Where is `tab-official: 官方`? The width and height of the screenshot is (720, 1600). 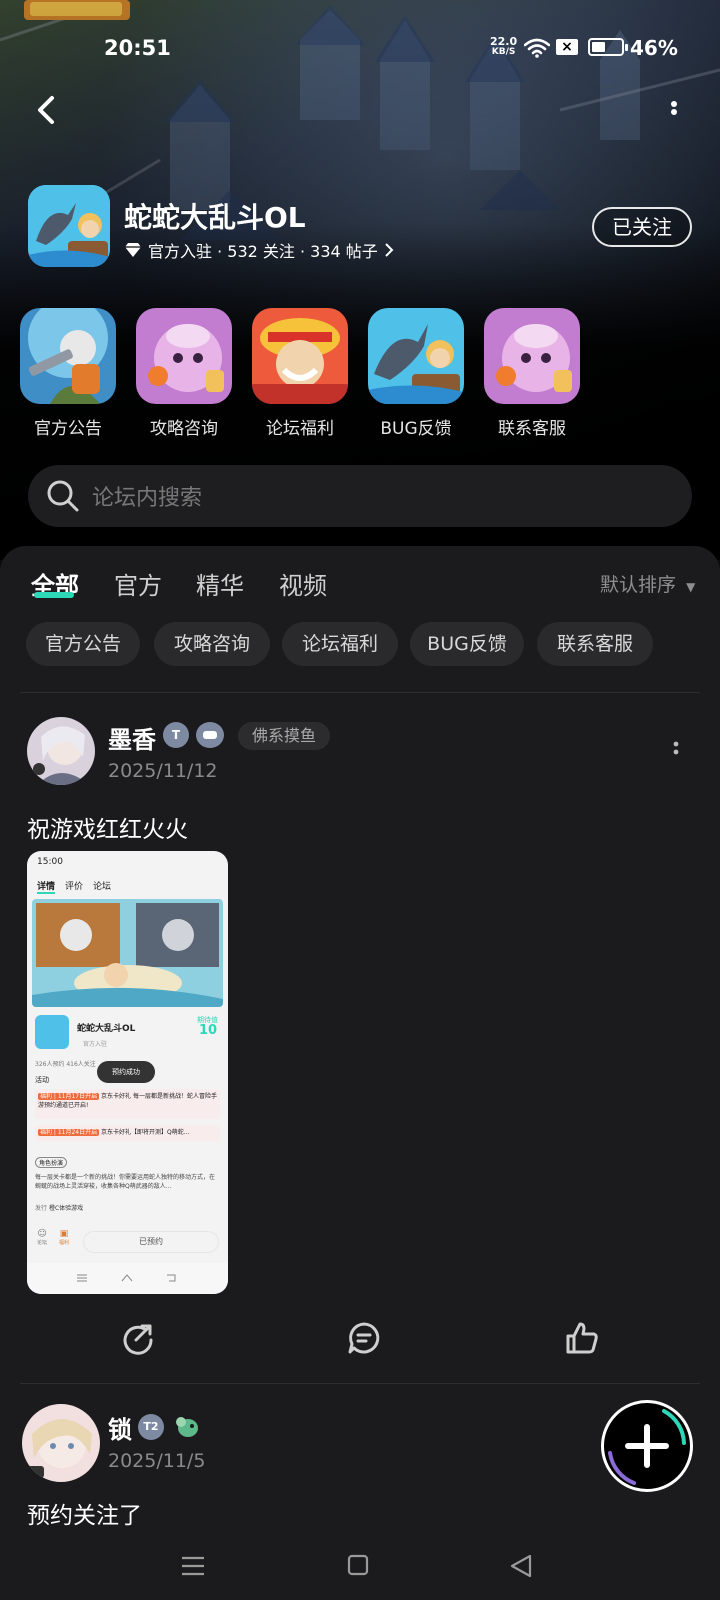
tab-official: 官方 is located at coordinates (138, 583).